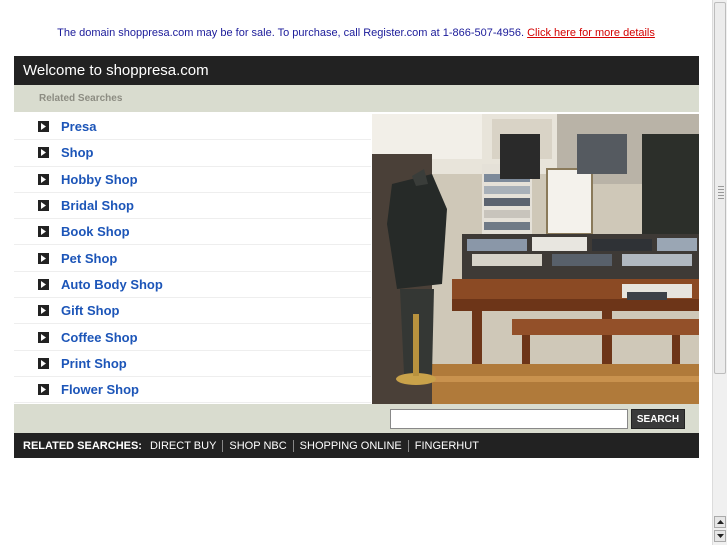  I want to click on chevron-up-icon, so click(720, 522).